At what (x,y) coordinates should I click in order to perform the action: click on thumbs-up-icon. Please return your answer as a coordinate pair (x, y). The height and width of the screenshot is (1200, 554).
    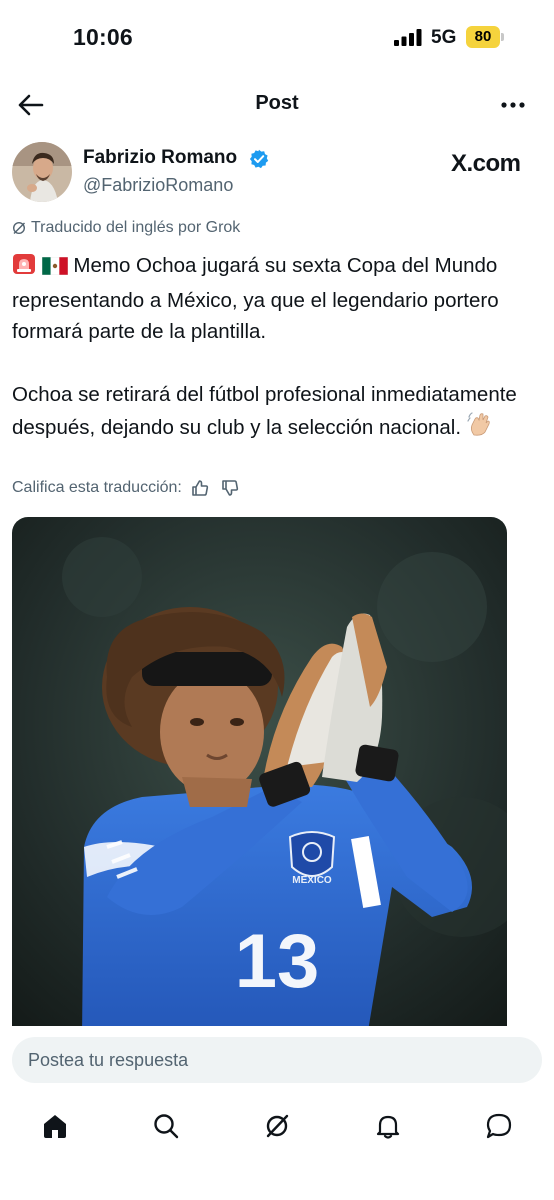
    Looking at the image, I should click on (200, 488).